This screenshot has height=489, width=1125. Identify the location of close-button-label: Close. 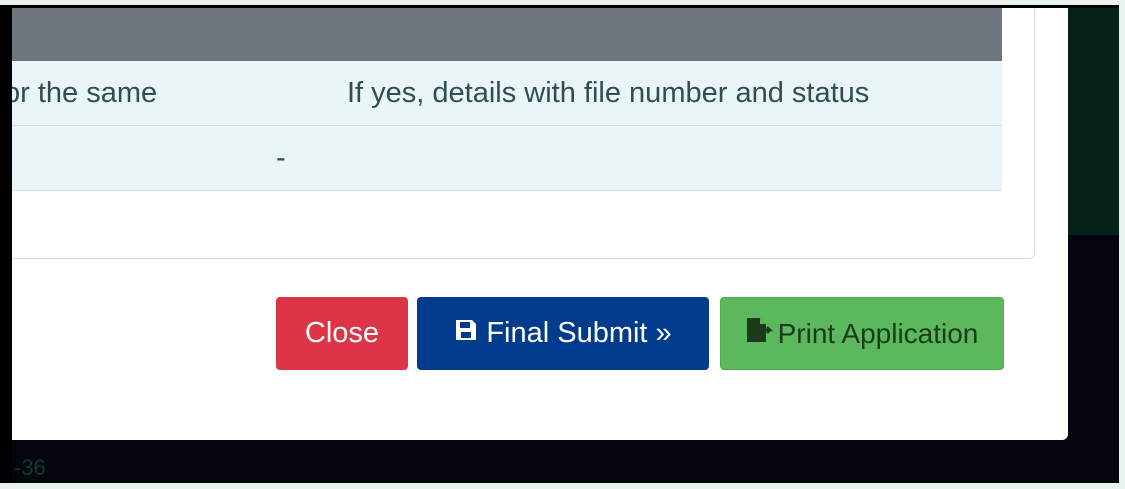
(342, 333).